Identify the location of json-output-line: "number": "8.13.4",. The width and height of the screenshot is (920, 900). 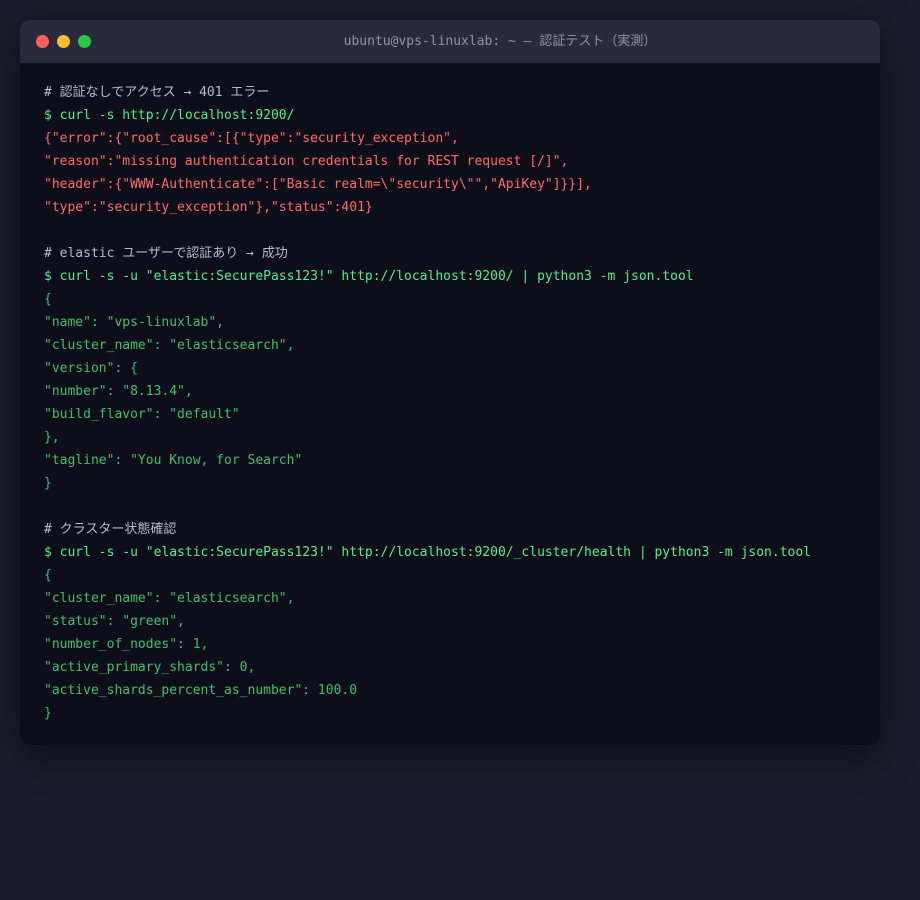
(118, 391).